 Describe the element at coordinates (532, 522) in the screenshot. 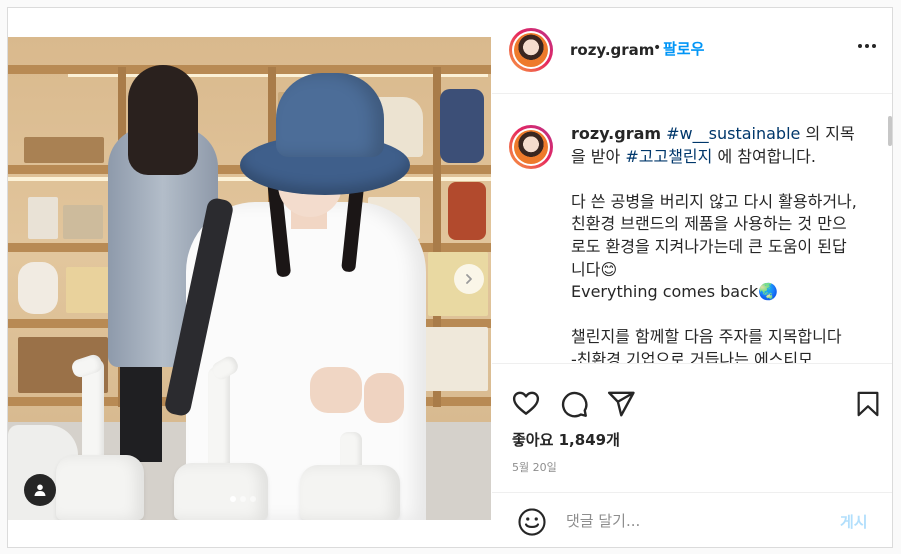

I see `emoji-icon` at that location.